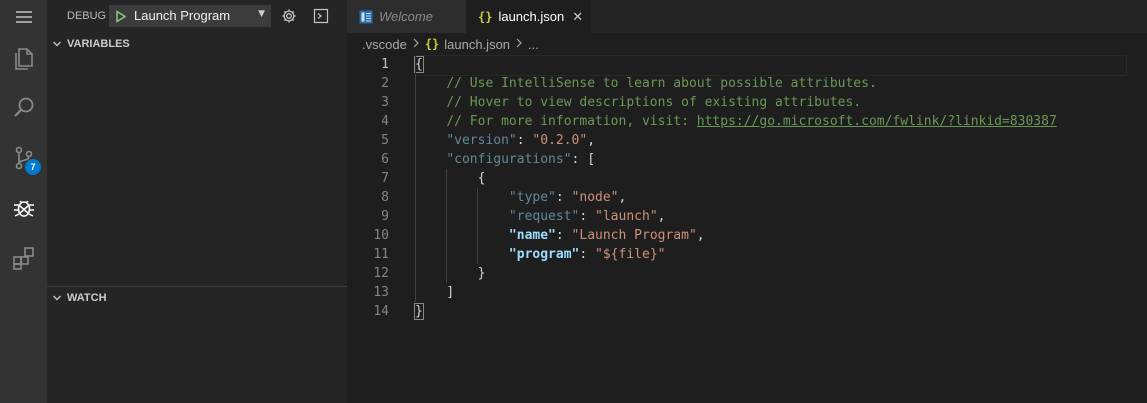 This screenshot has height=403, width=1147. Describe the element at coordinates (385, 102) in the screenshot. I see `line-number: 3` at that location.